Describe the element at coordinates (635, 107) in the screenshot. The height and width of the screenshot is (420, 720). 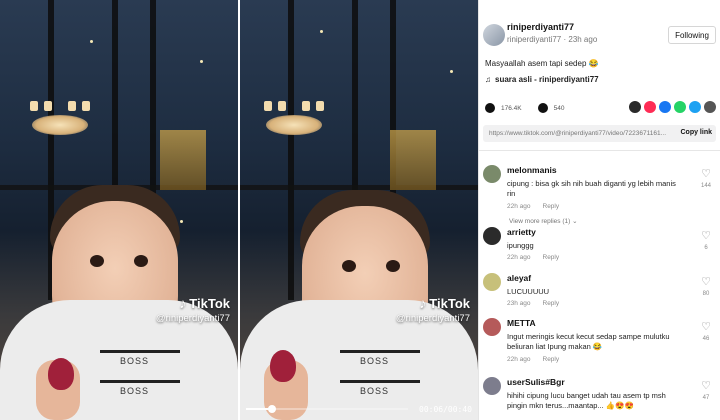
I see `embed-icon` at that location.